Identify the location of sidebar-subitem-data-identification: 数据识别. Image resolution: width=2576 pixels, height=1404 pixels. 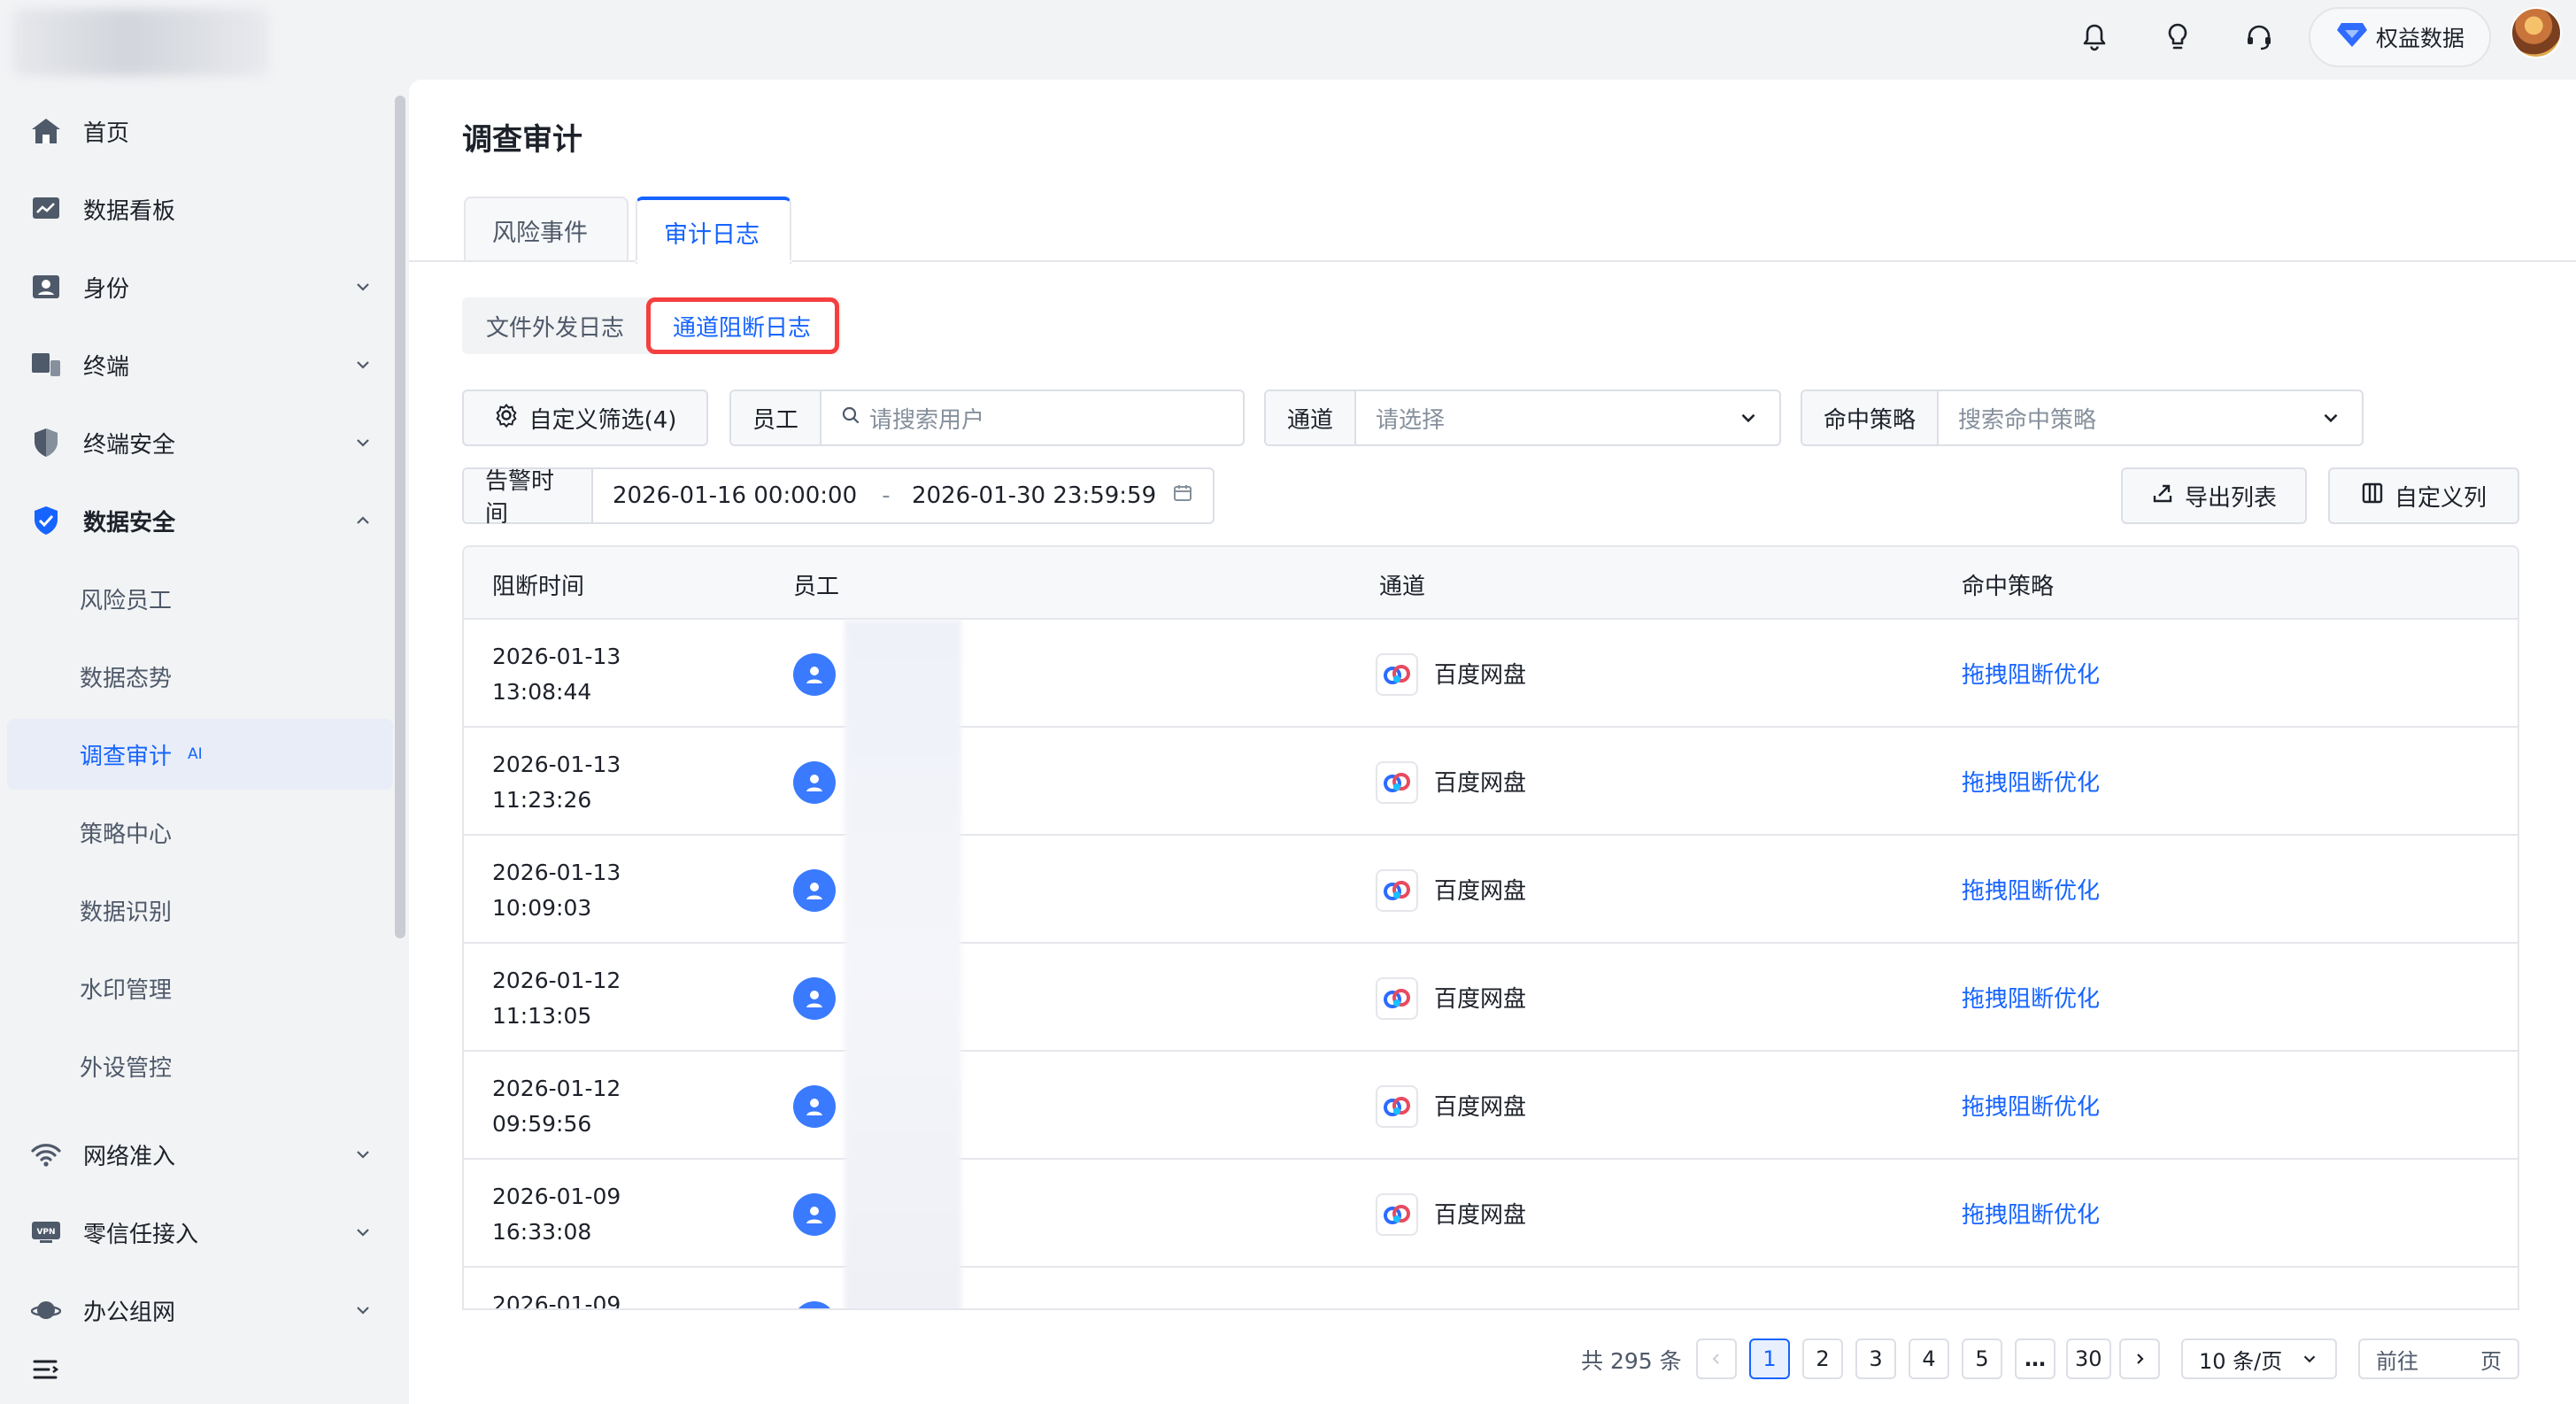
(200, 910).